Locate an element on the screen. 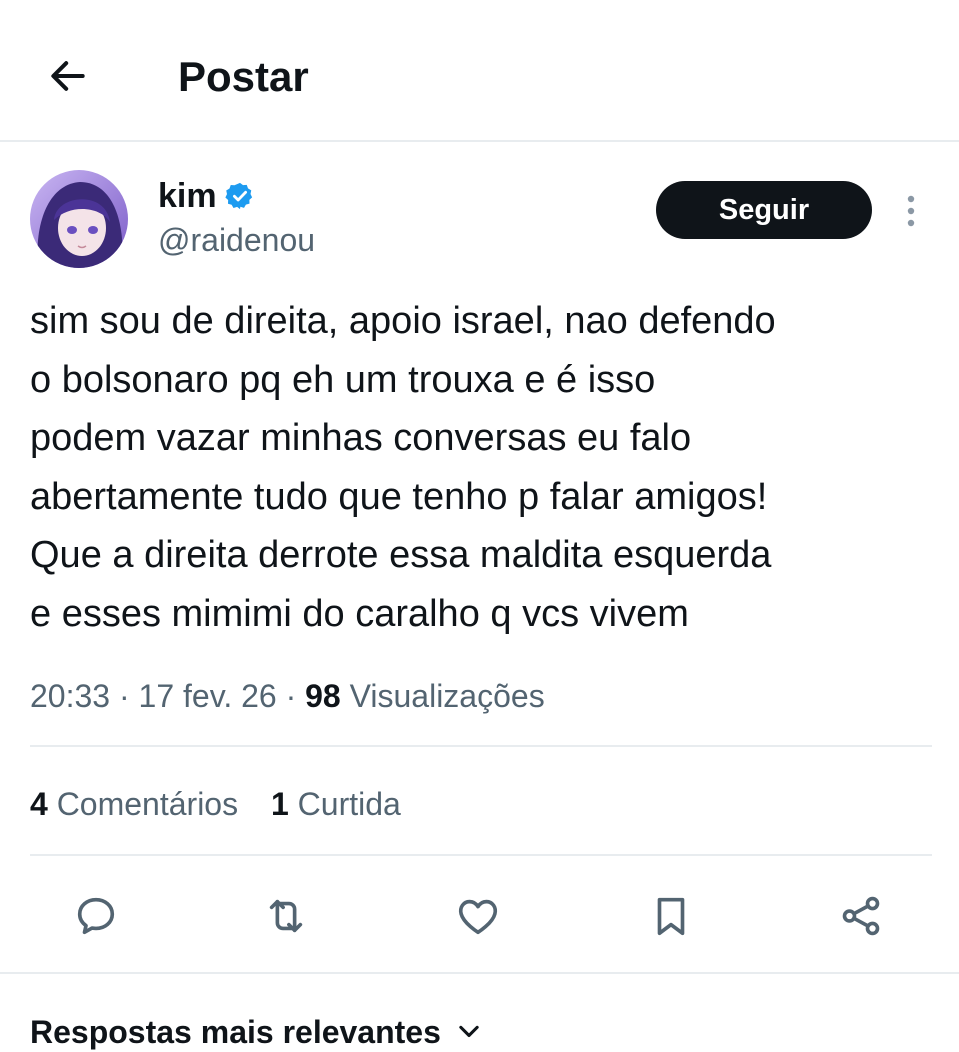 Image resolution: width=959 pixels, height=1052 pixels. post-text-line: e esses mimimi do caralho q vcs vivem is located at coordinates (359, 613).